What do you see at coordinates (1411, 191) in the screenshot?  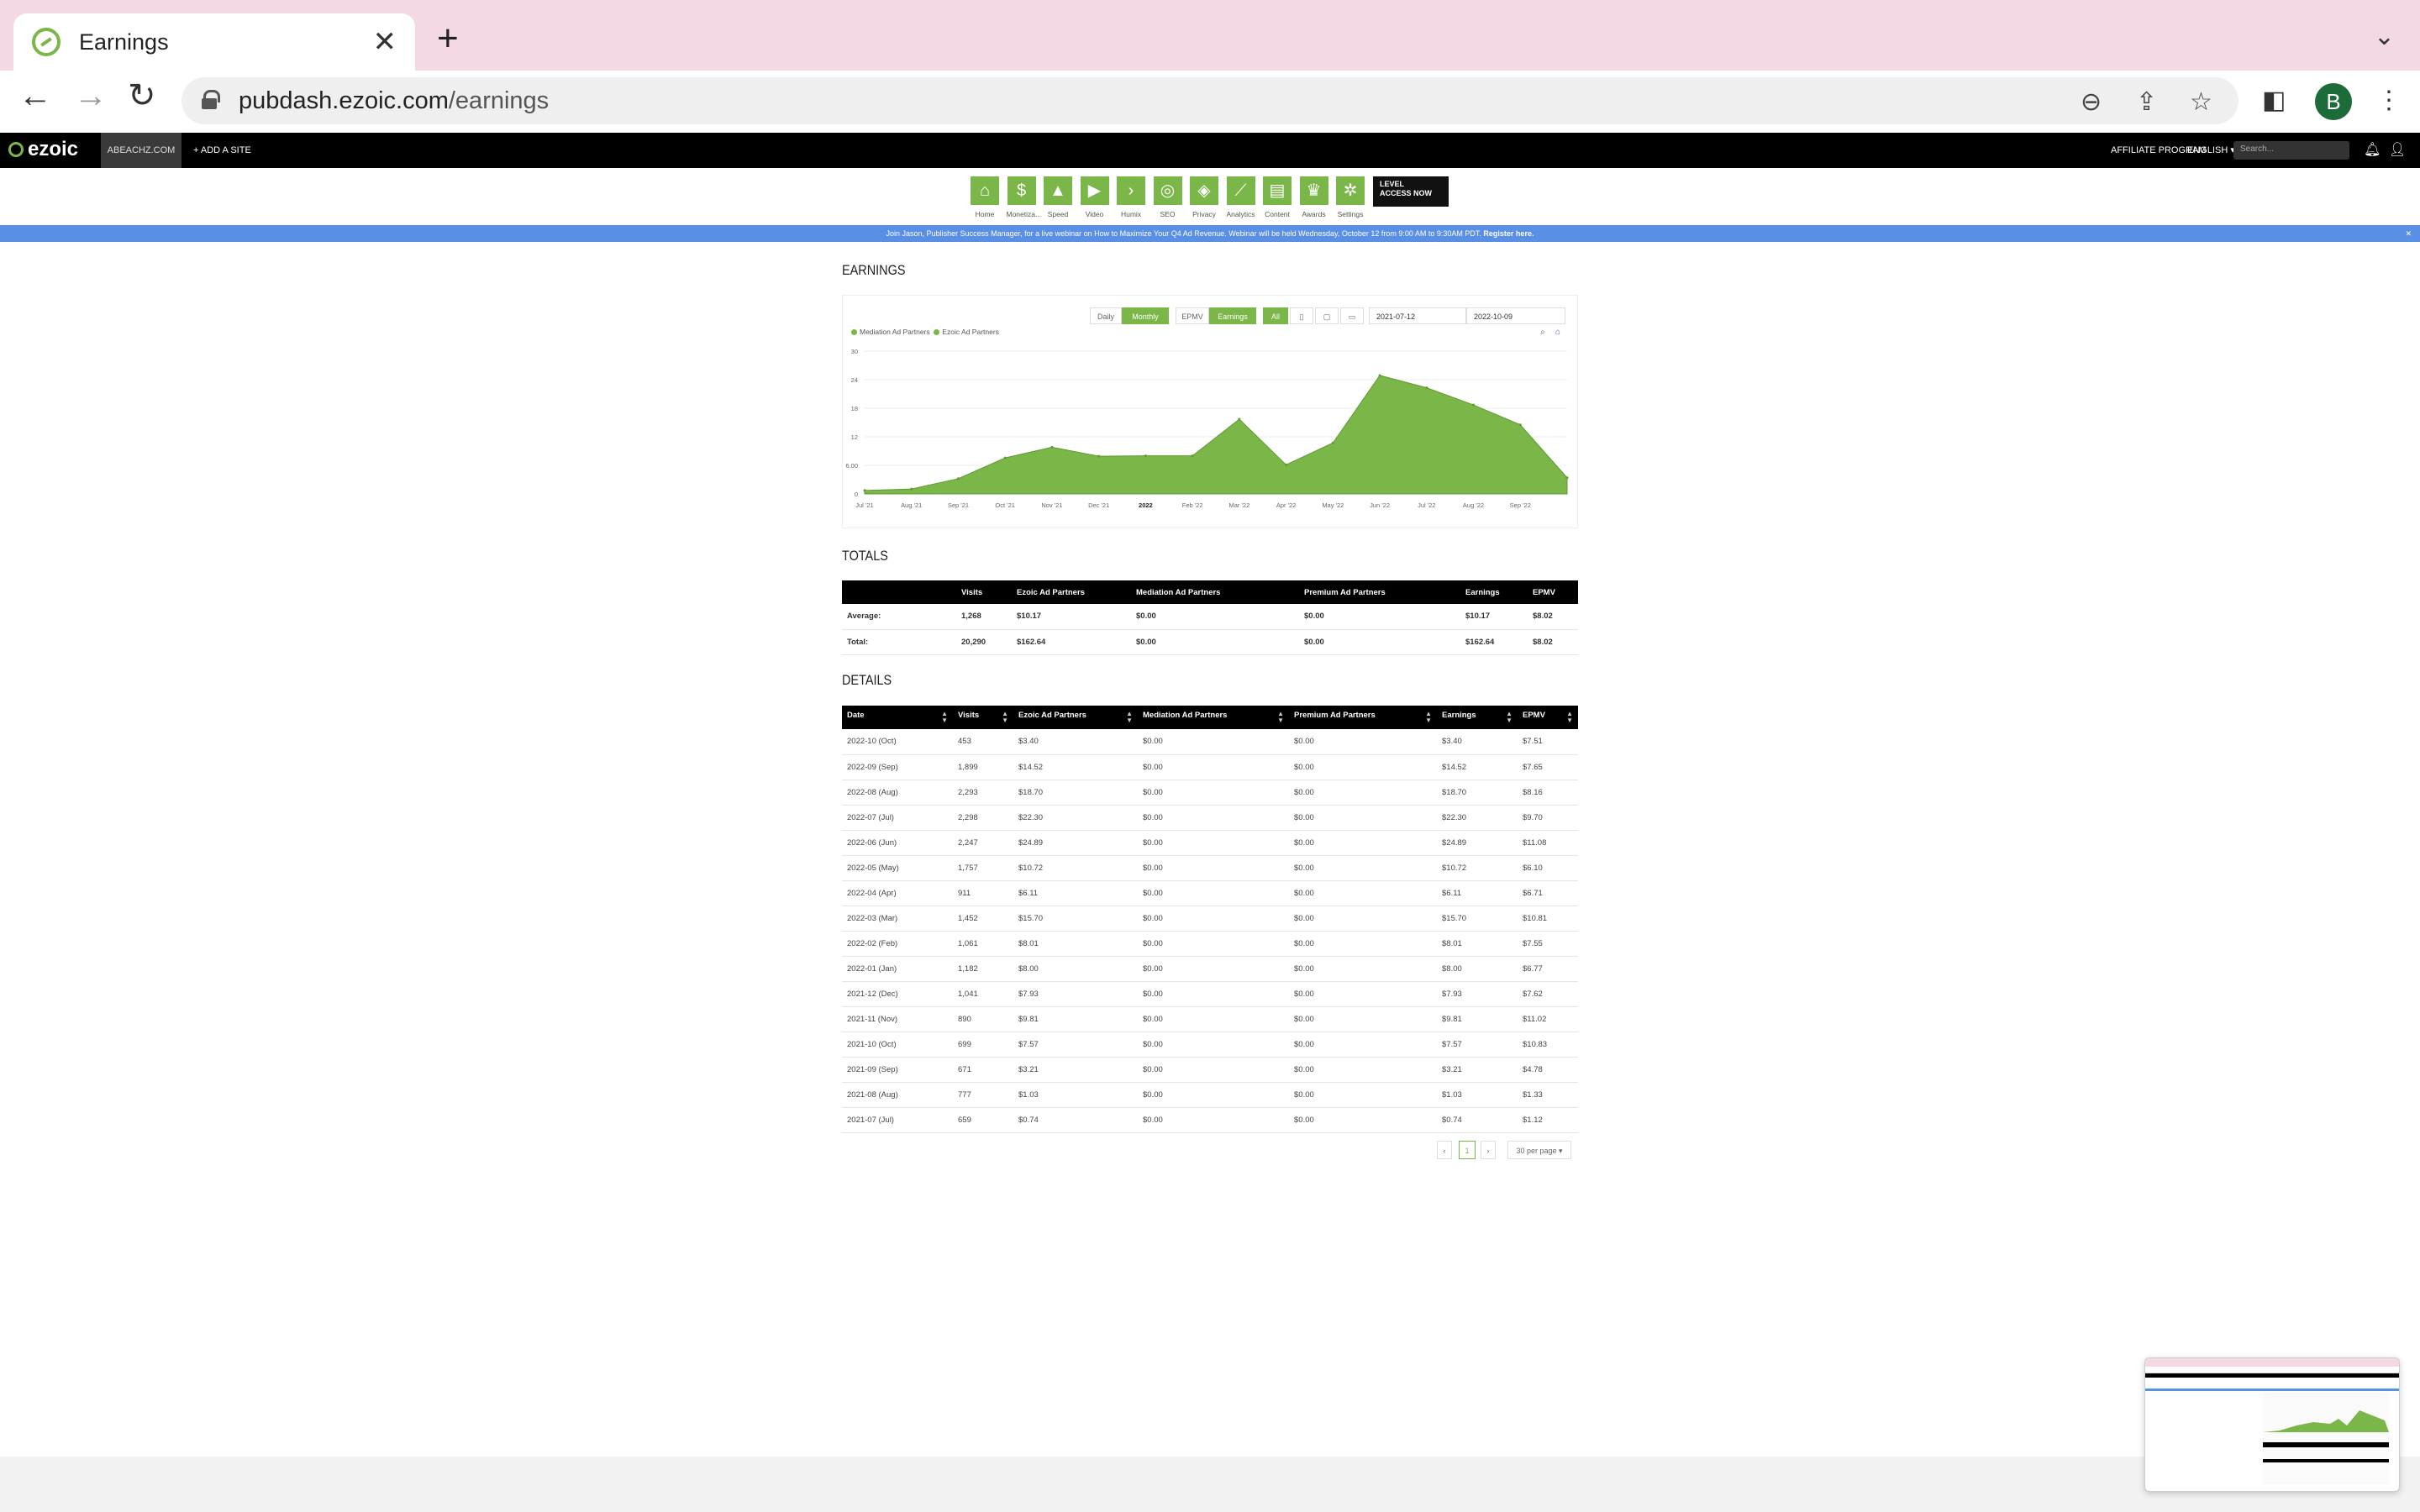 I see `level-access-badge: LEVEL ACCESS NOW` at bounding box center [1411, 191].